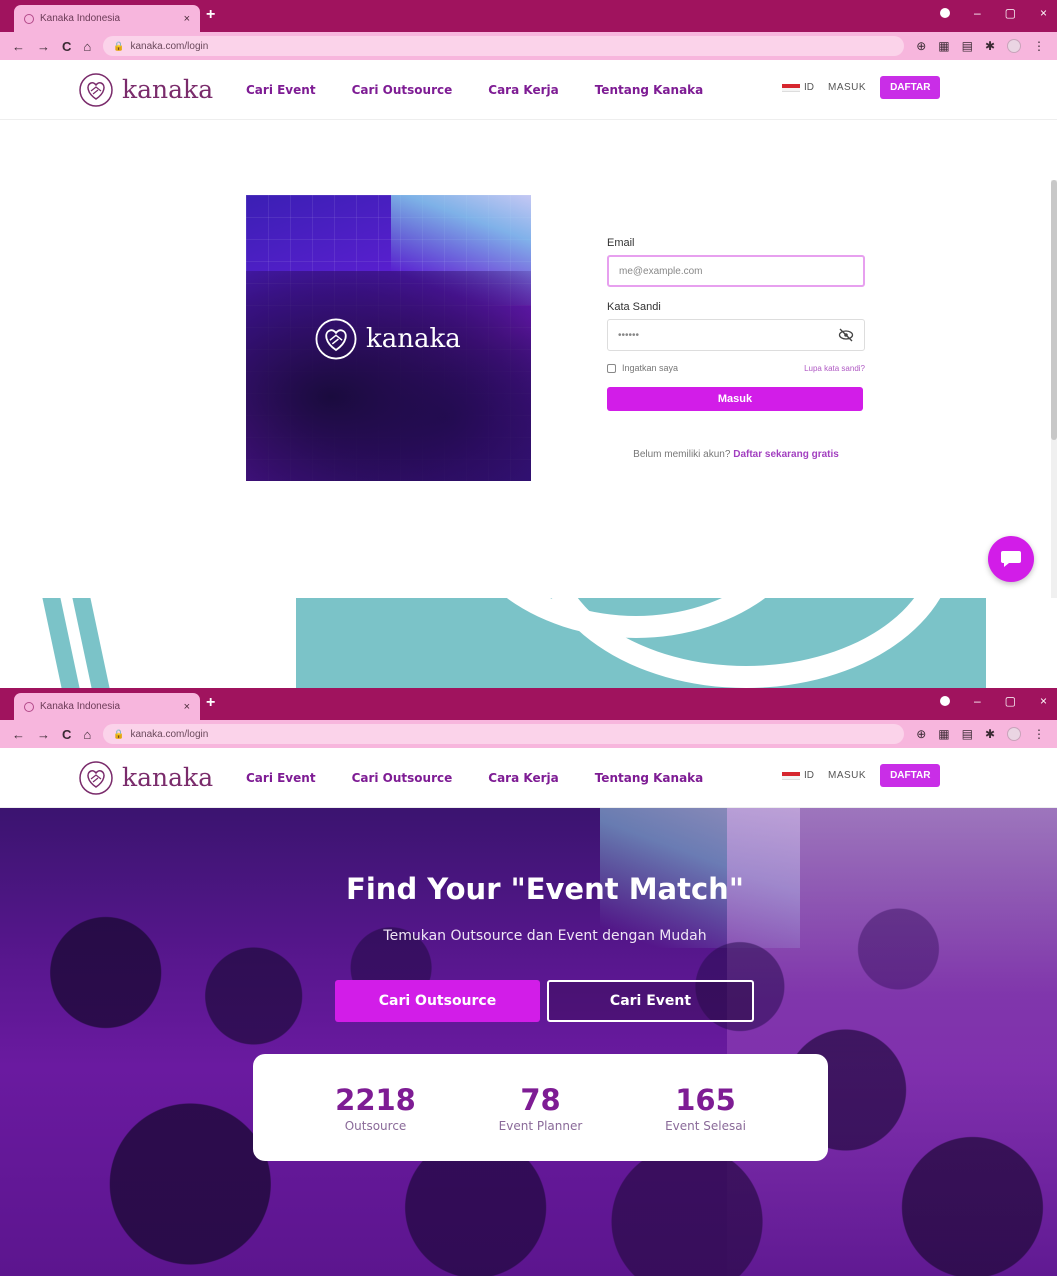  What do you see at coordinates (705, 1125) in the screenshot?
I see `stat-label: Event Selesai` at bounding box center [705, 1125].